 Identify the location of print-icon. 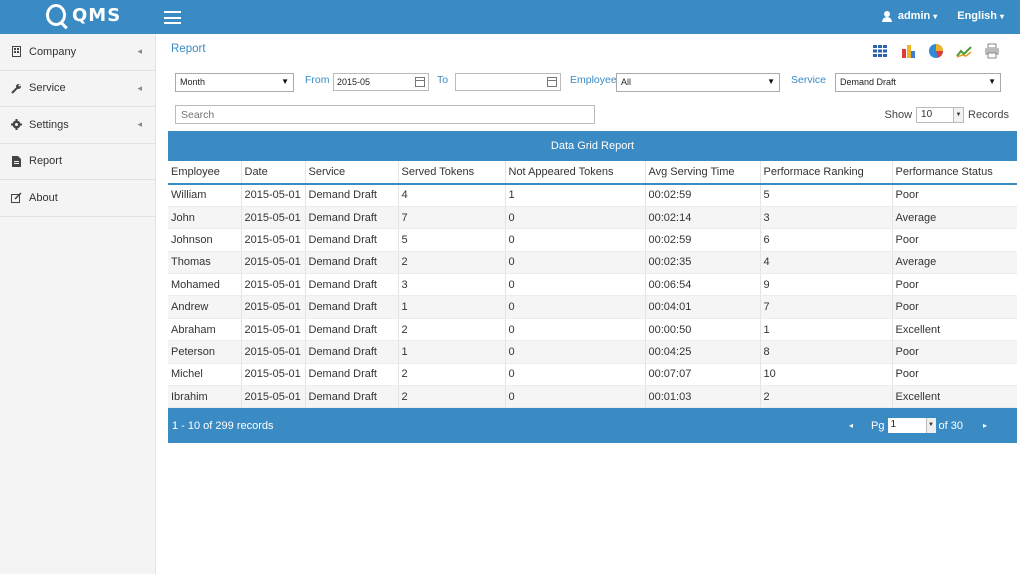
(993, 52).